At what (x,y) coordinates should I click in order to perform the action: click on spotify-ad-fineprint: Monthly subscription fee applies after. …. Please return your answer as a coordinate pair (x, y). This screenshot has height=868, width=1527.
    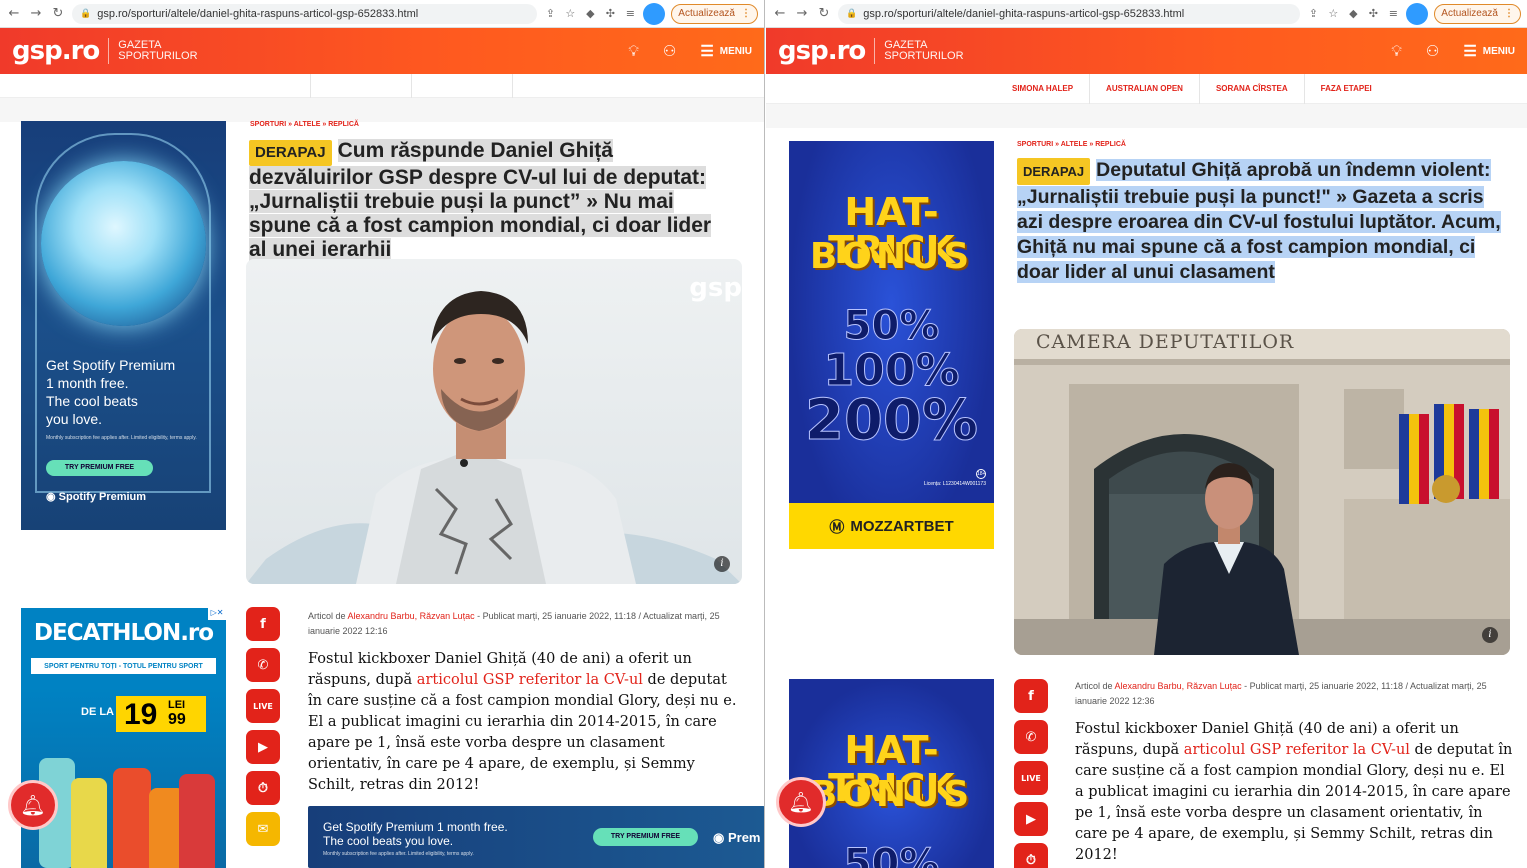
    Looking at the image, I should click on (121, 438).